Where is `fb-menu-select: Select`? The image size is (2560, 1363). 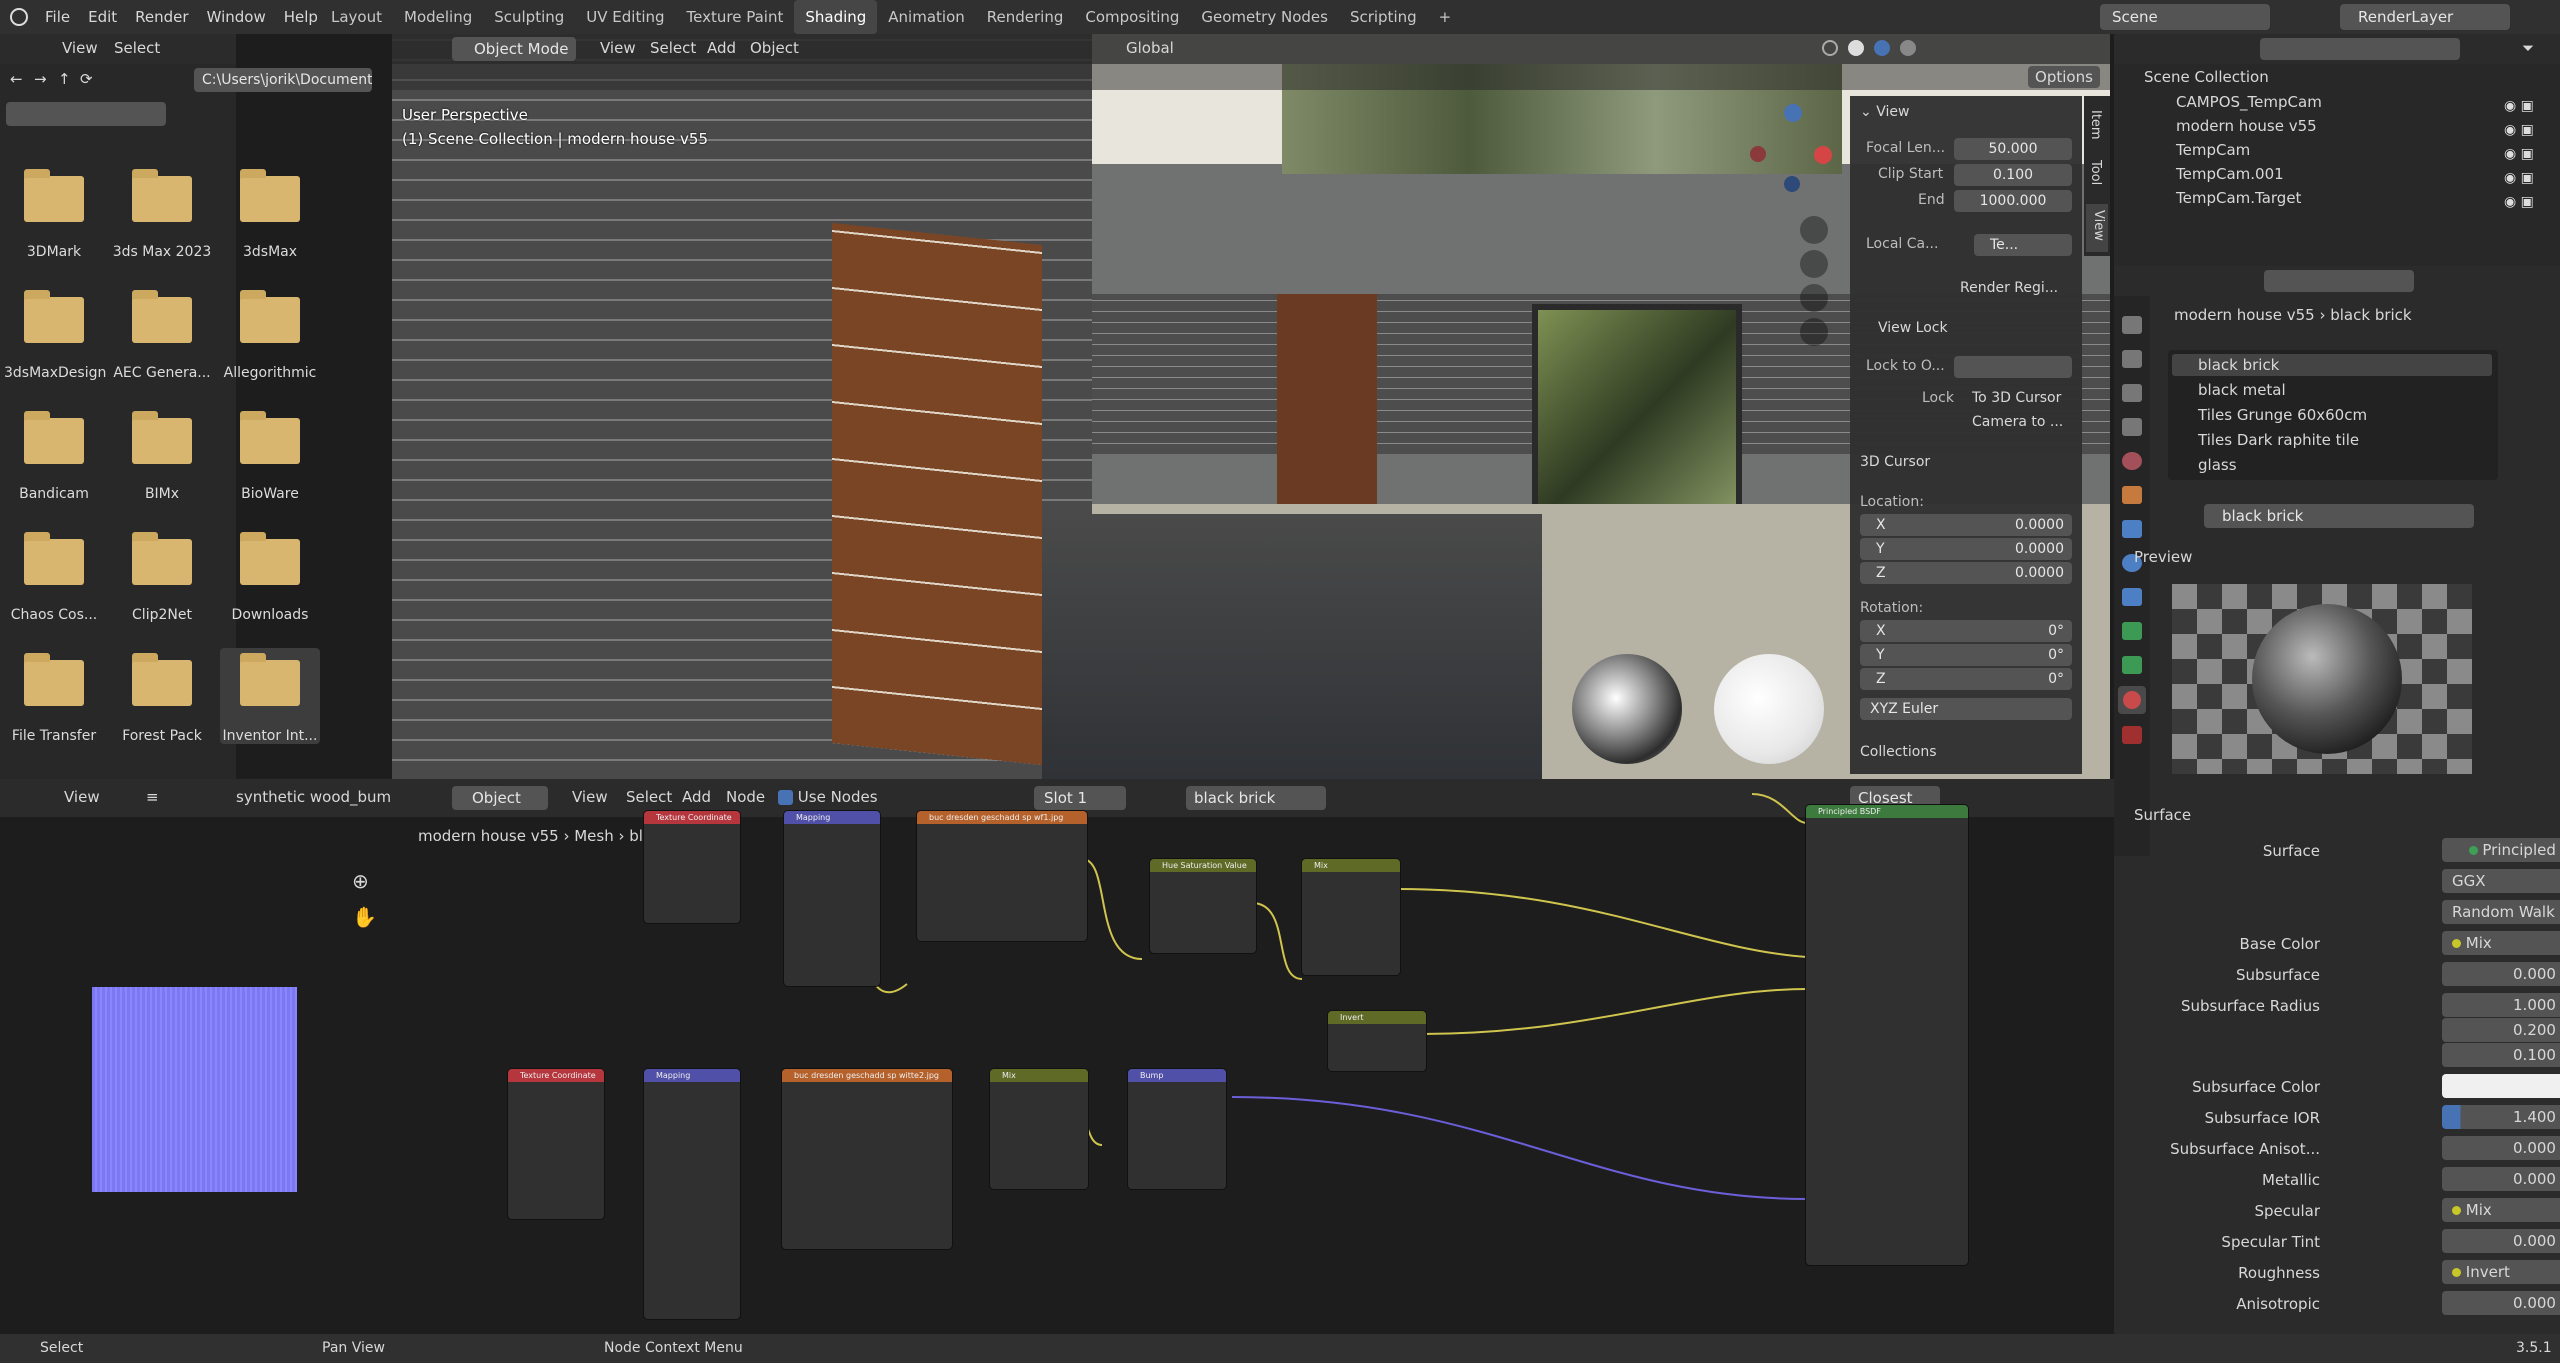 fb-menu-select: Select is located at coordinates (137, 48).